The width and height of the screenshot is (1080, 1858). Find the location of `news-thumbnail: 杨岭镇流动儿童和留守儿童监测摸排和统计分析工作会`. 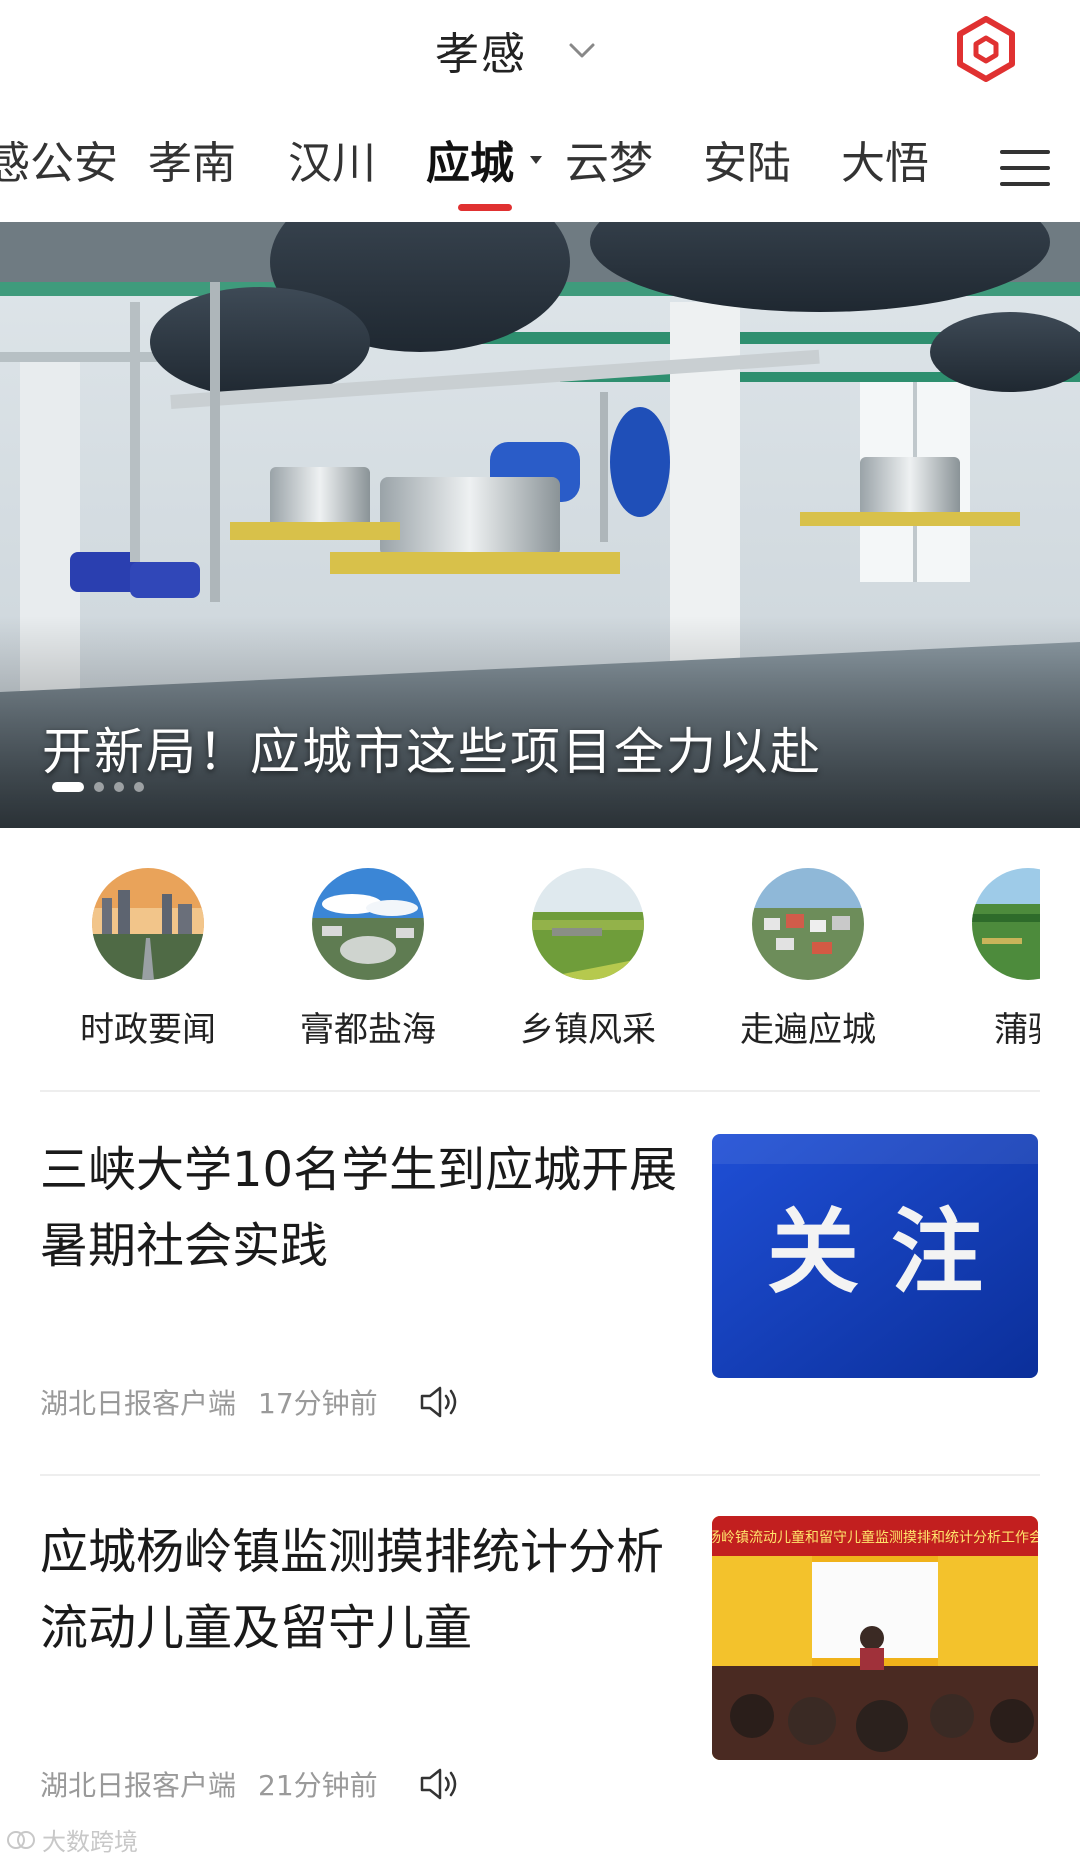

news-thumbnail: 杨岭镇流动儿童和留守儿童监测摸排和统计分析工作会 is located at coordinates (875, 1638).